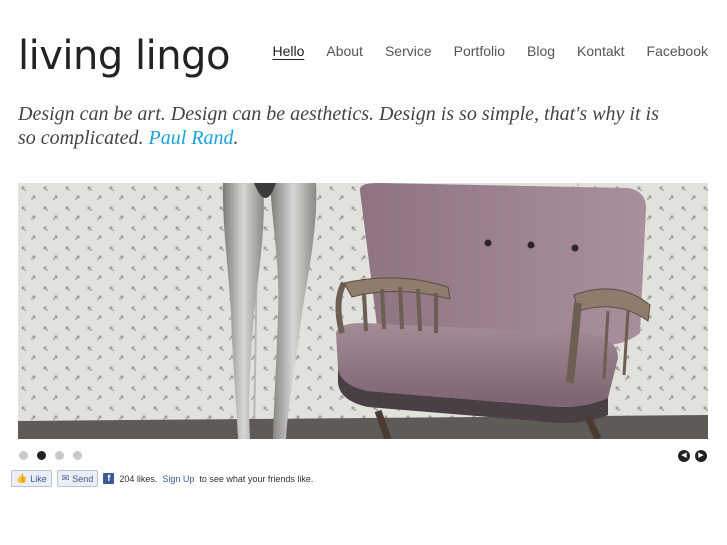 This screenshot has height=545, width=727. I want to click on nav-item-facebook: Facebook, so click(677, 51).